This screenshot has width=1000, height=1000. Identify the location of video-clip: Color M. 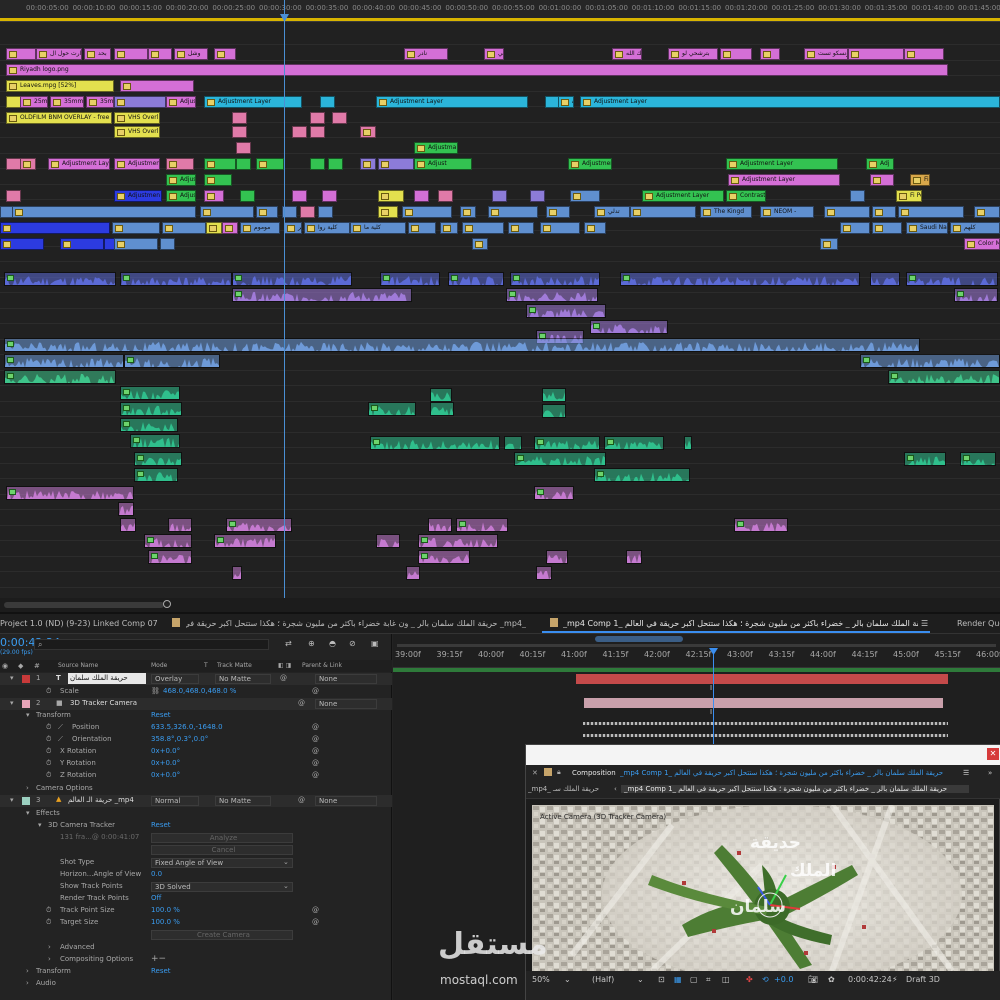
(982, 244).